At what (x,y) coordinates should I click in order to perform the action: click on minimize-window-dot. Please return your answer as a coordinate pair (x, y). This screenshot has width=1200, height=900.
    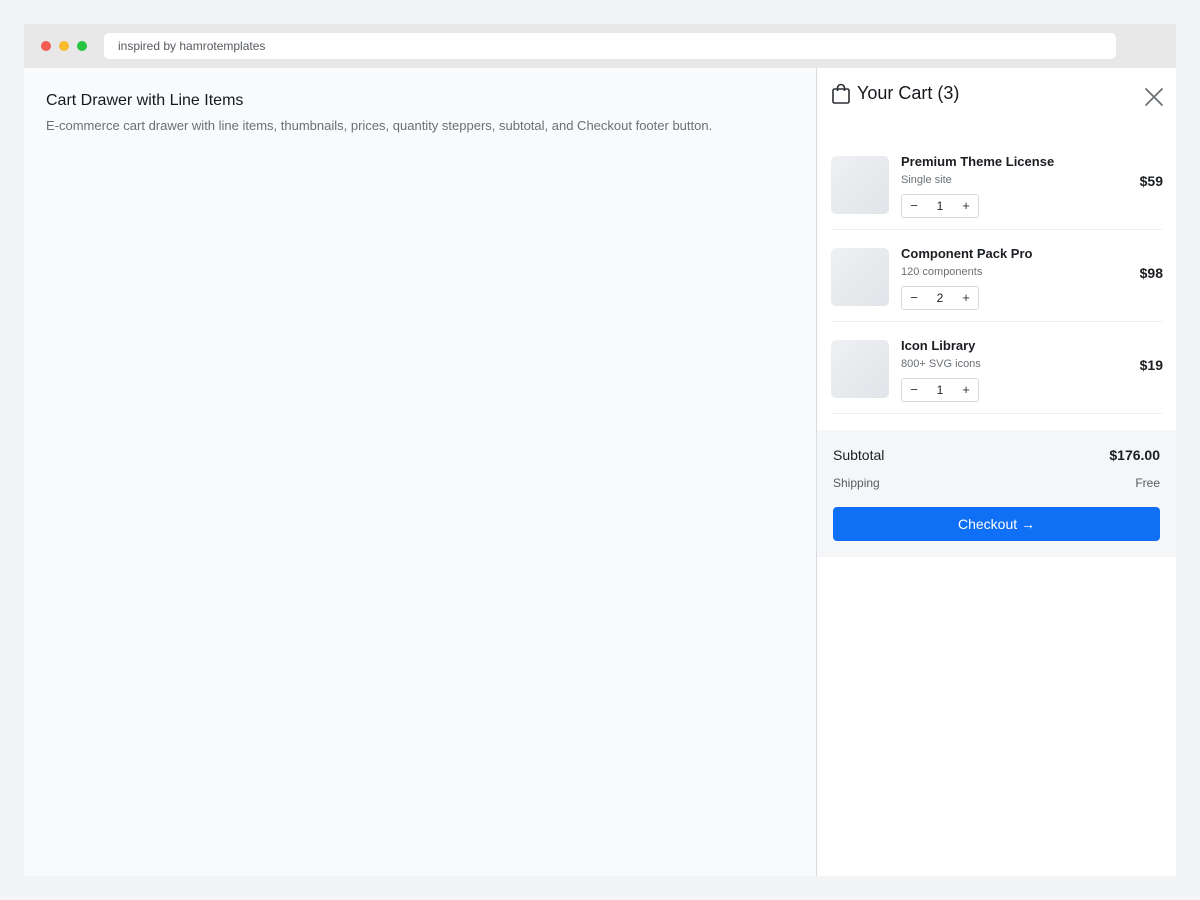
    Looking at the image, I should click on (64, 46).